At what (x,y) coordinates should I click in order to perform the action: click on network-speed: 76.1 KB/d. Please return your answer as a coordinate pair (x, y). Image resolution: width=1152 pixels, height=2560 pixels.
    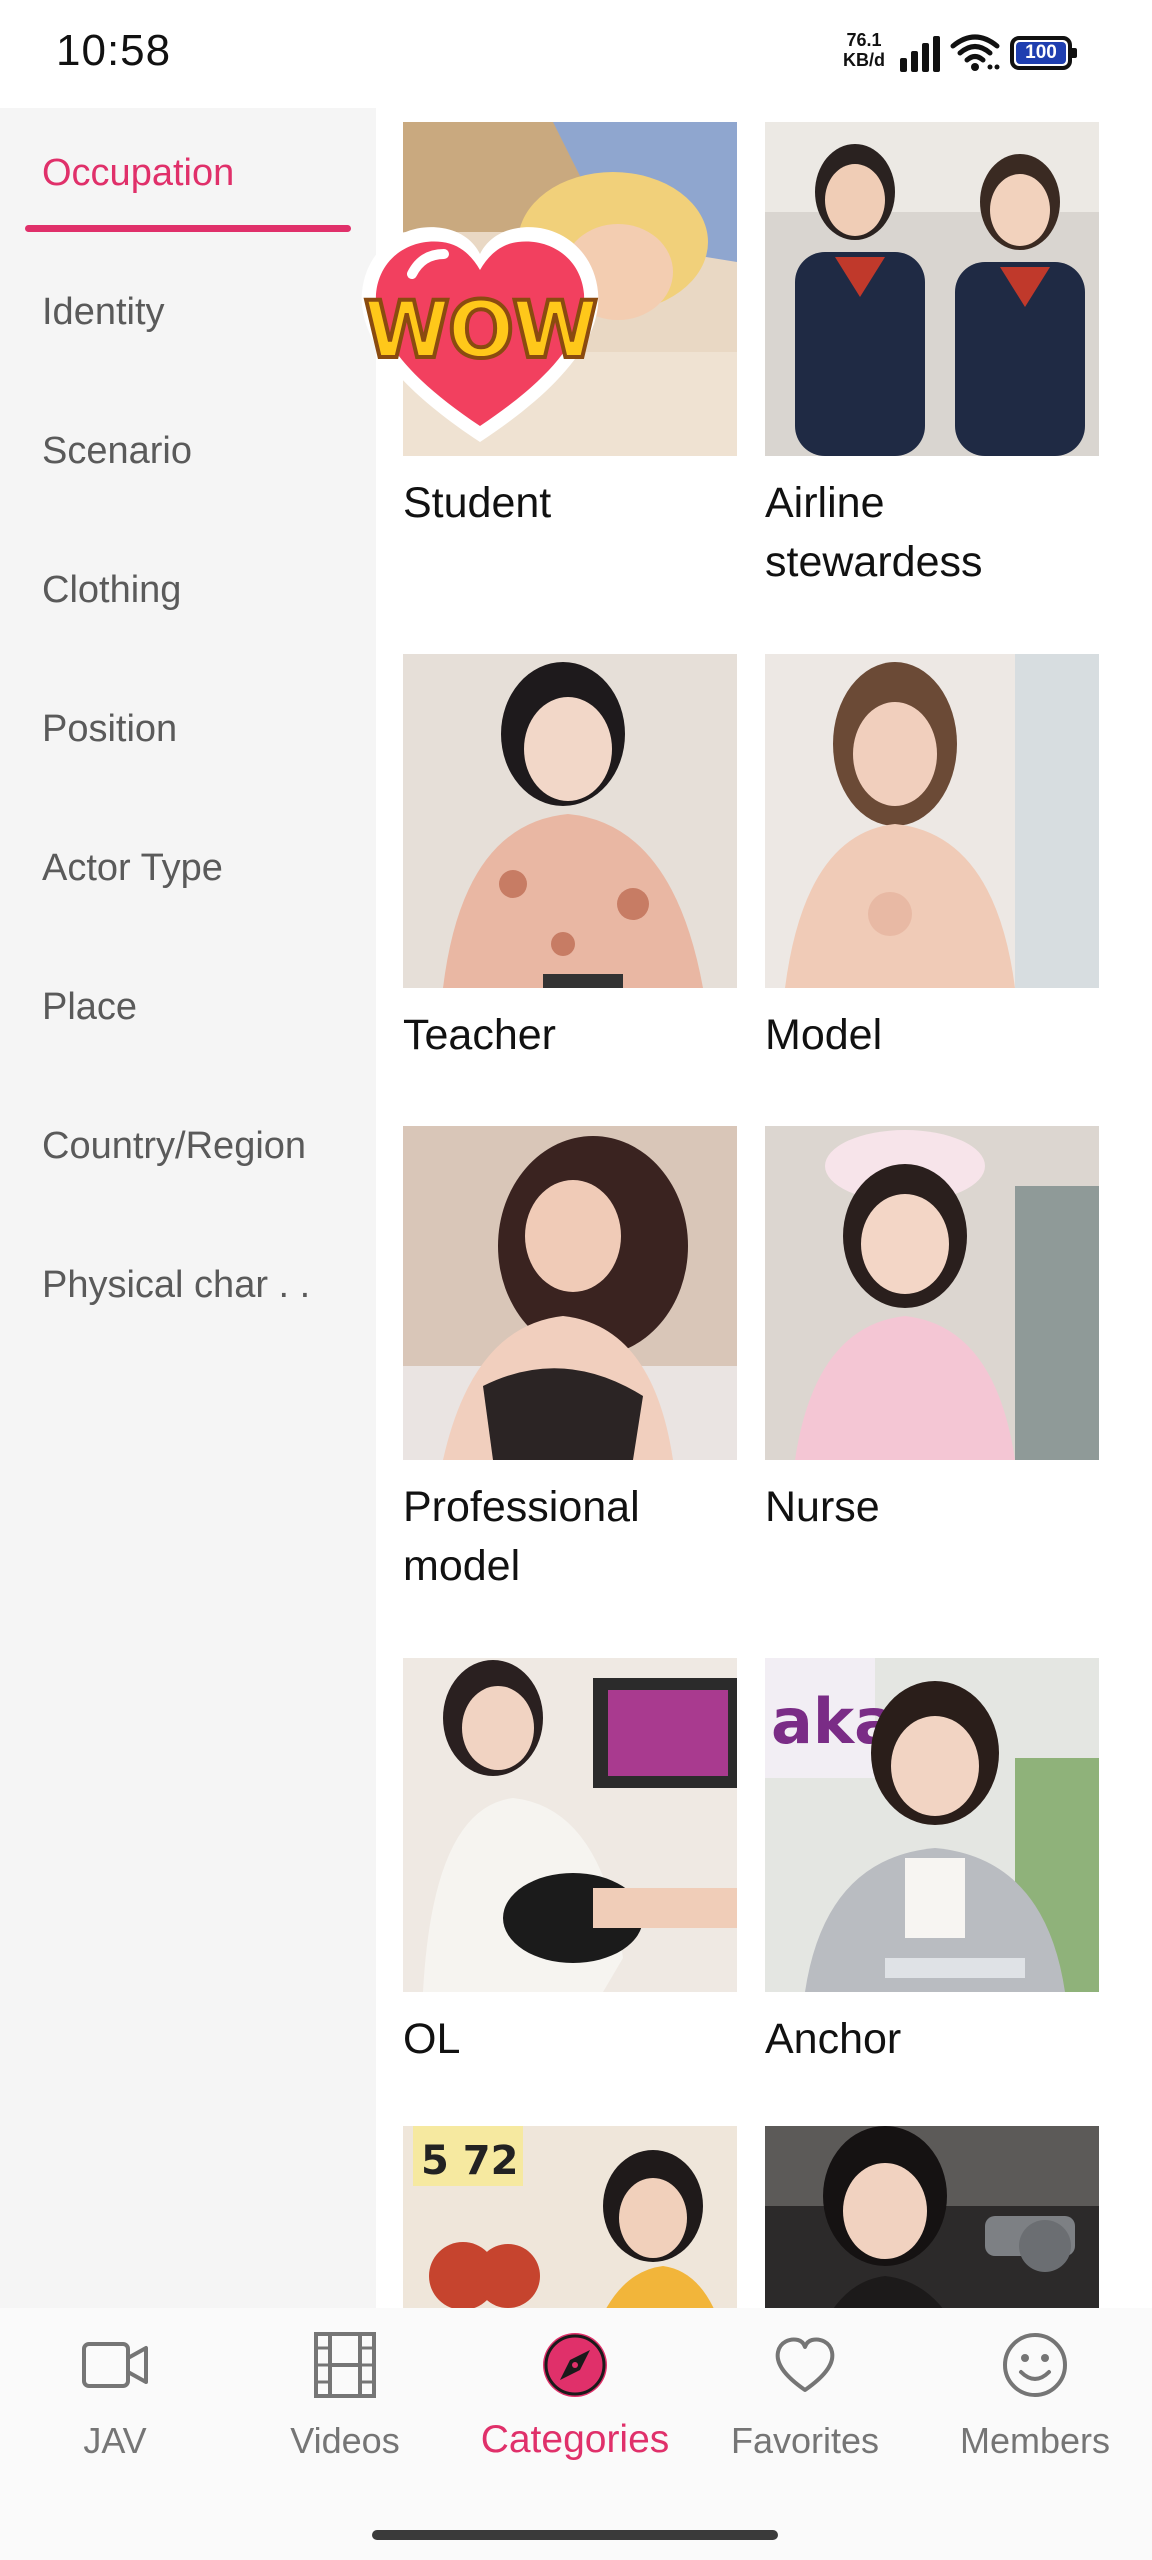
    Looking at the image, I should click on (864, 50).